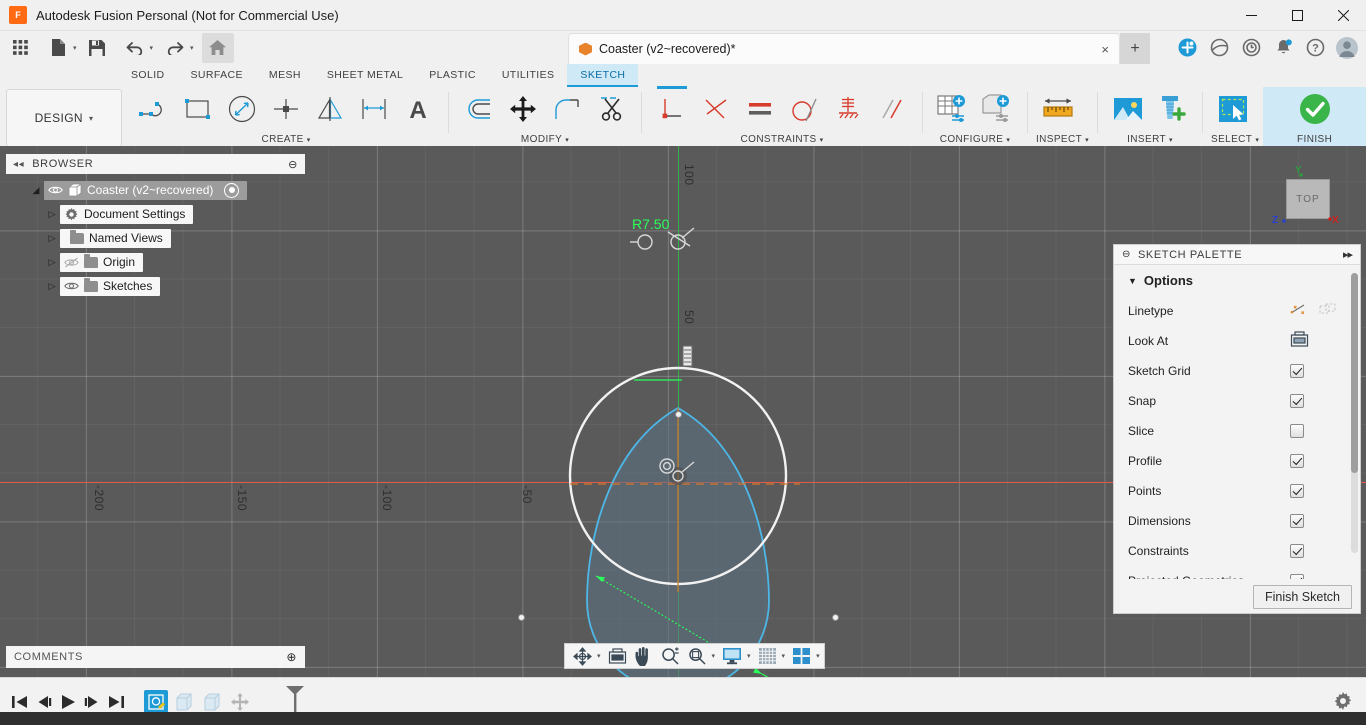 The height and width of the screenshot is (725, 1366). Describe the element at coordinates (452, 75) in the screenshot. I see `tab-plastic: PLASTIC` at that location.